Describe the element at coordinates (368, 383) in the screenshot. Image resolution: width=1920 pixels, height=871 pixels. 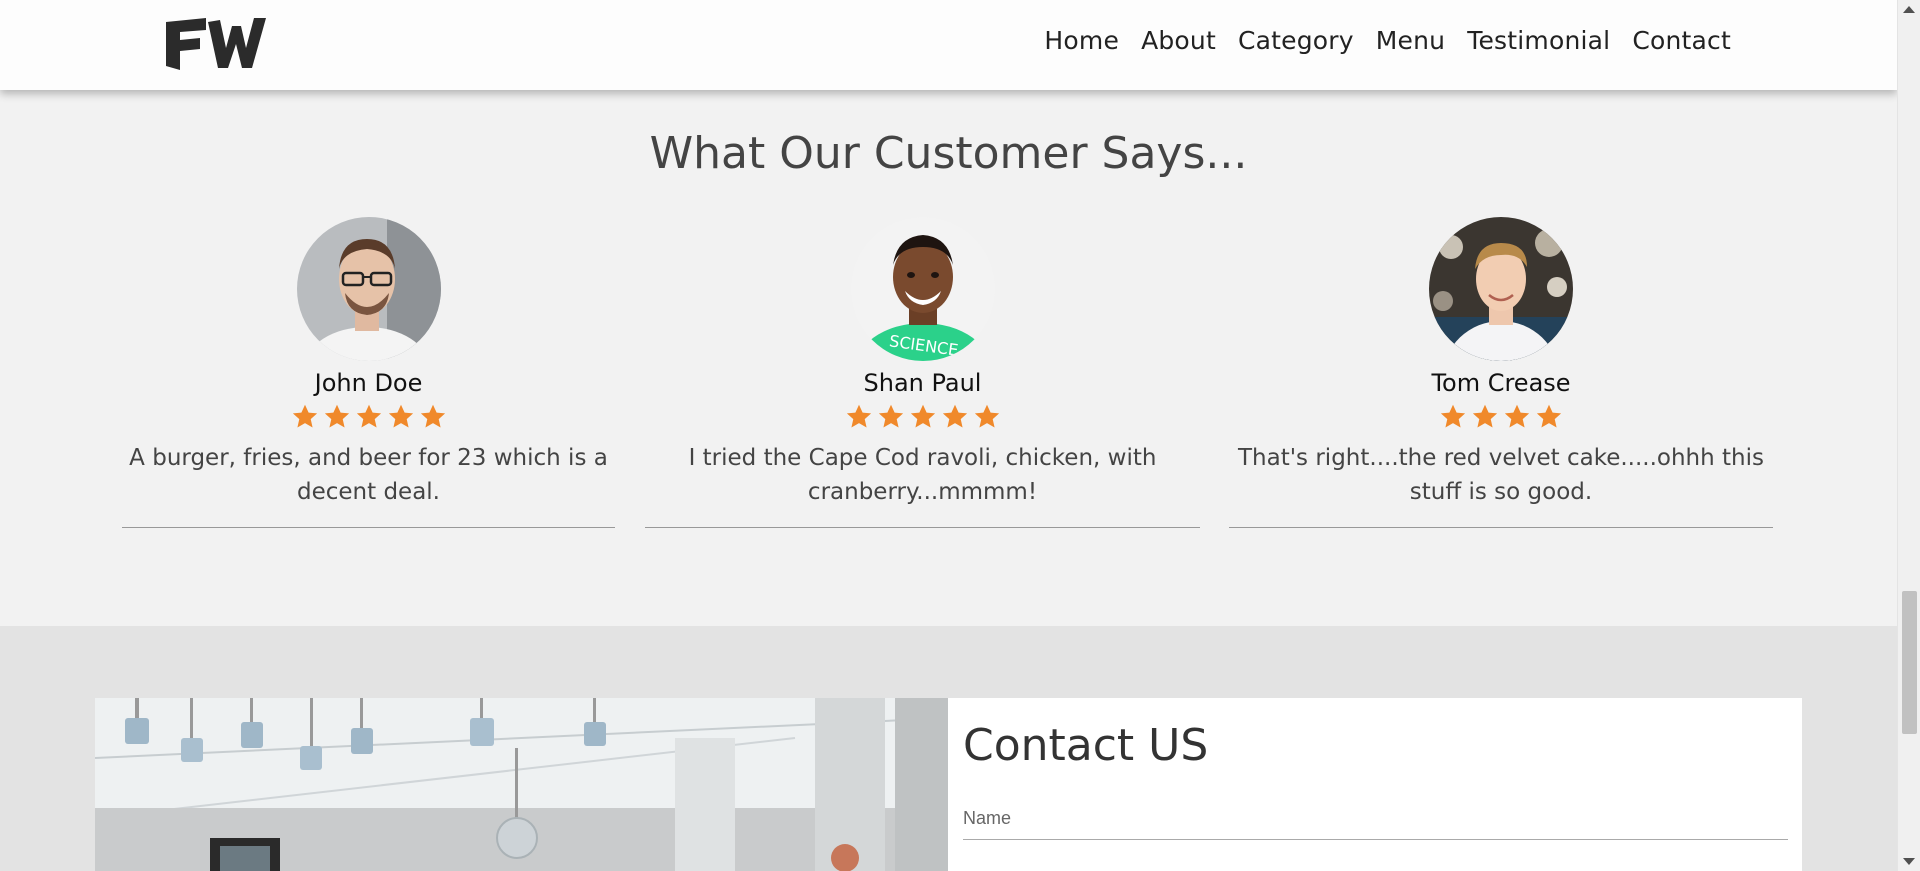
I see `customer-name: John Doe` at that location.